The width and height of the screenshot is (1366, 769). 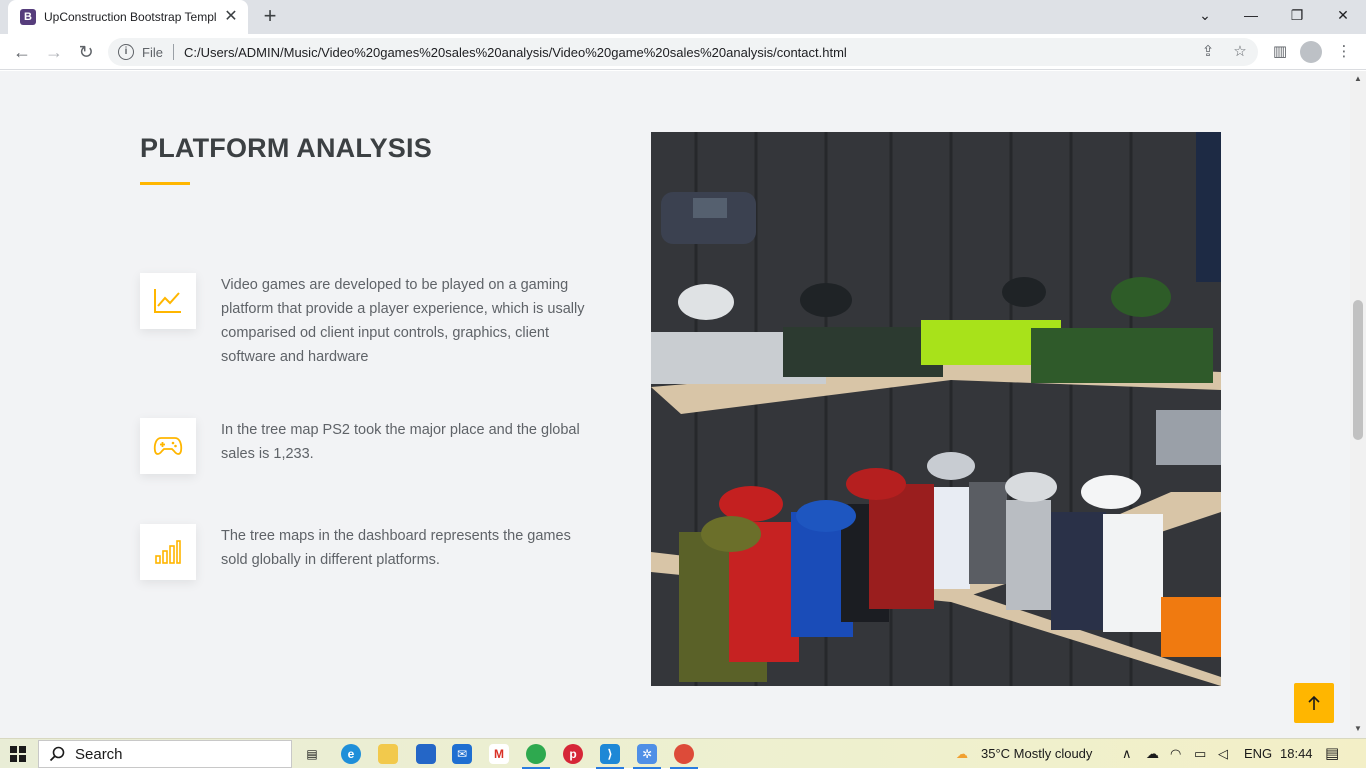 What do you see at coordinates (165, 754) in the screenshot?
I see `taskbar-search-box: Search` at bounding box center [165, 754].